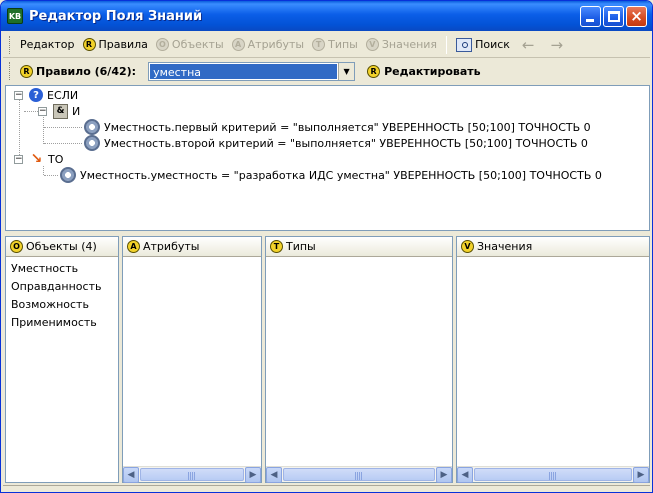 The height and width of the screenshot is (493, 653). What do you see at coordinates (197, 44) in the screenshot?
I see `objects-label: Объекты` at bounding box center [197, 44].